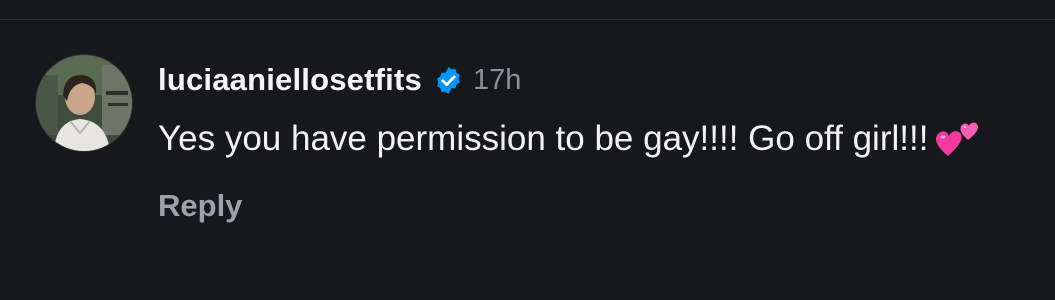  I want to click on profile-photo-icon, so click(84, 103).